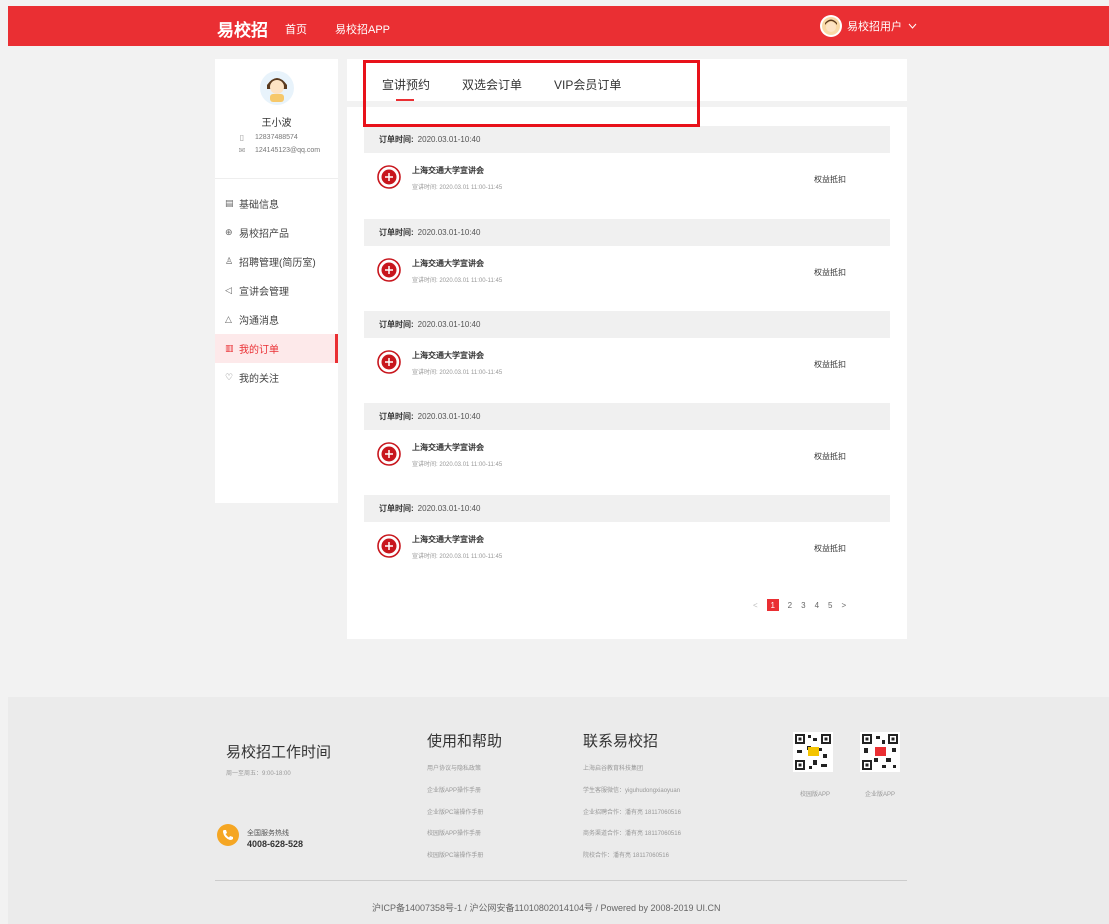 This screenshot has width=1109, height=924. I want to click on box-icon: ⊕, so click(229, 232).